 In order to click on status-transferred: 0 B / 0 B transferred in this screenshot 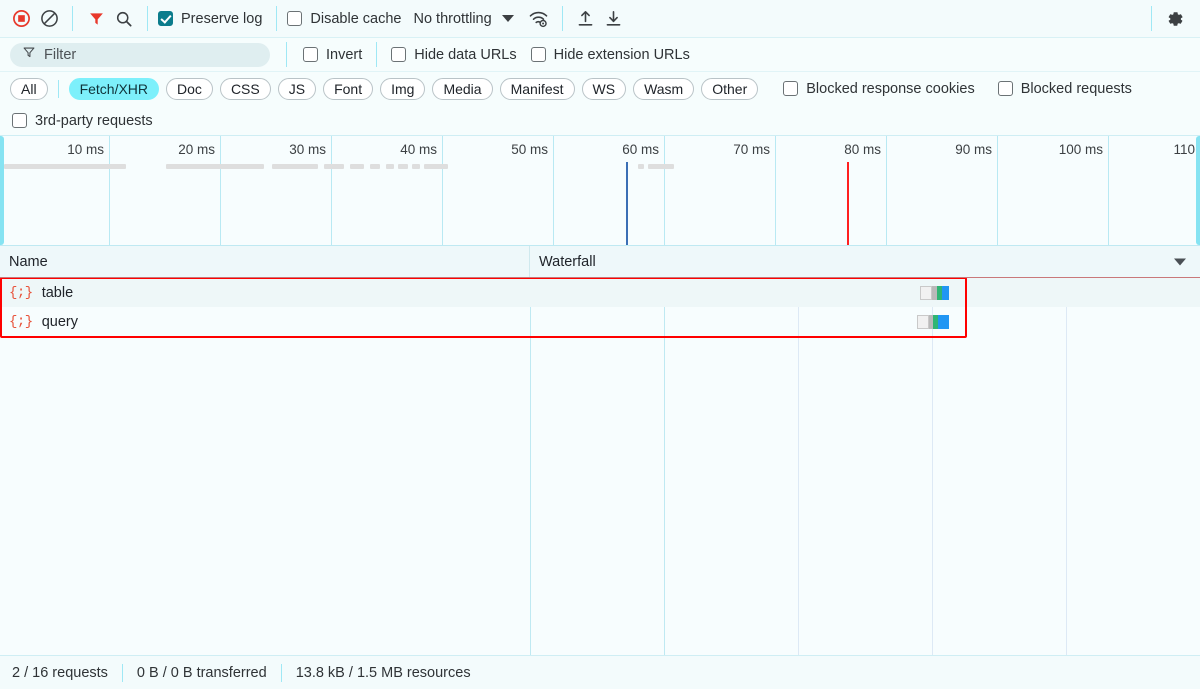, I will do `click(201, 672)`.